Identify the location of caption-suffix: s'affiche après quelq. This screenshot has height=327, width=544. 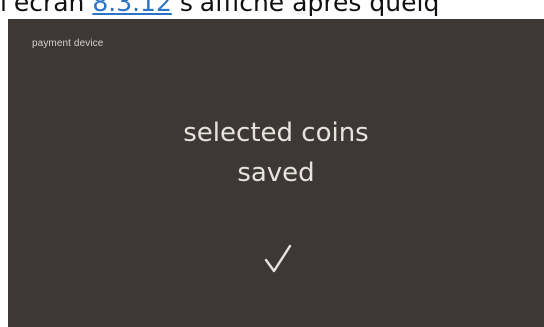
(305, 8).